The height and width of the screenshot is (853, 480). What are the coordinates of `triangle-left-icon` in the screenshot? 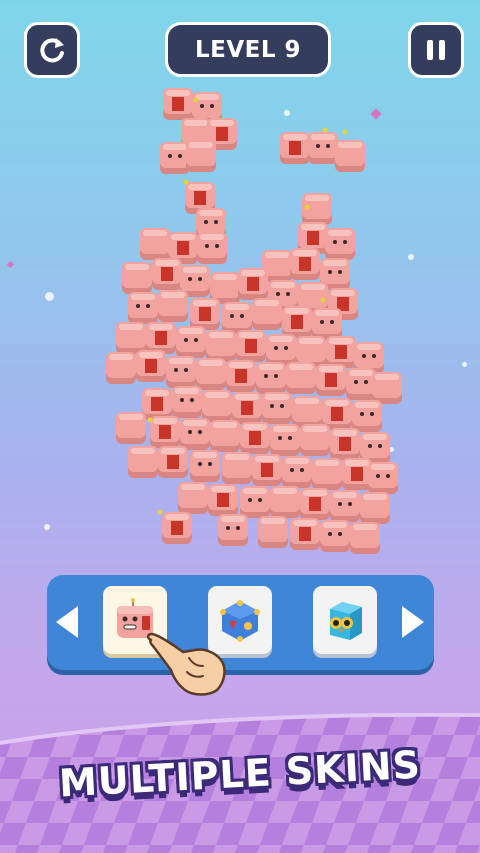 It's located at (67, 622).